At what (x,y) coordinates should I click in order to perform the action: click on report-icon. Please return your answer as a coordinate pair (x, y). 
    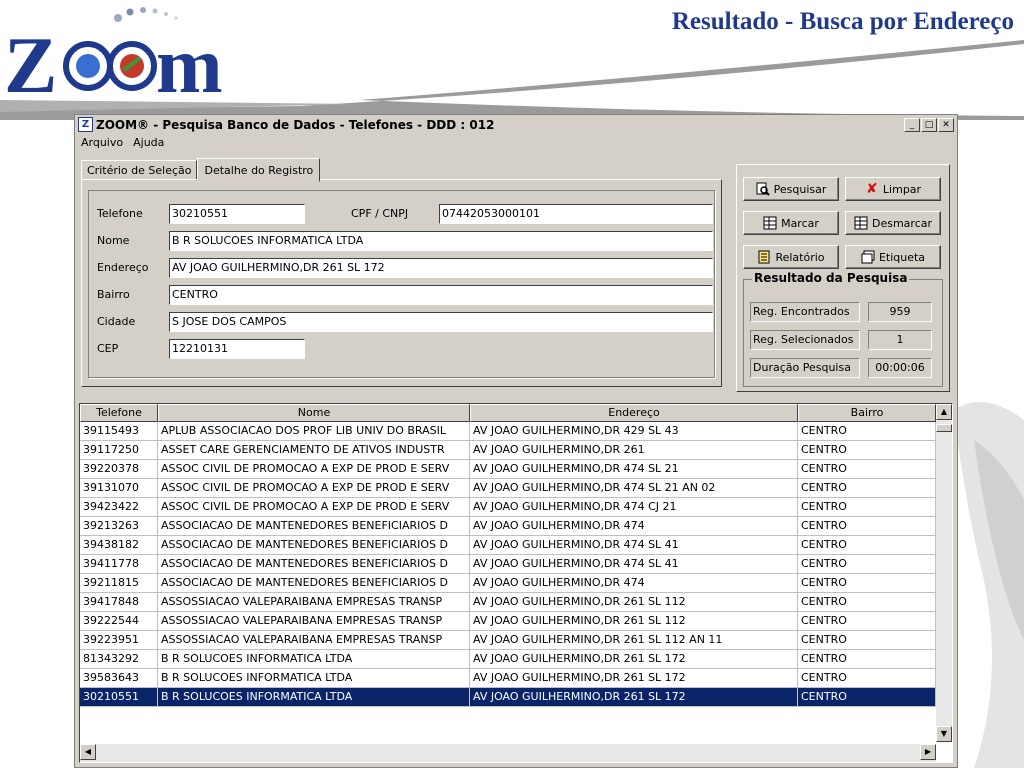
    Looking at the image, I should click on (764, 257).